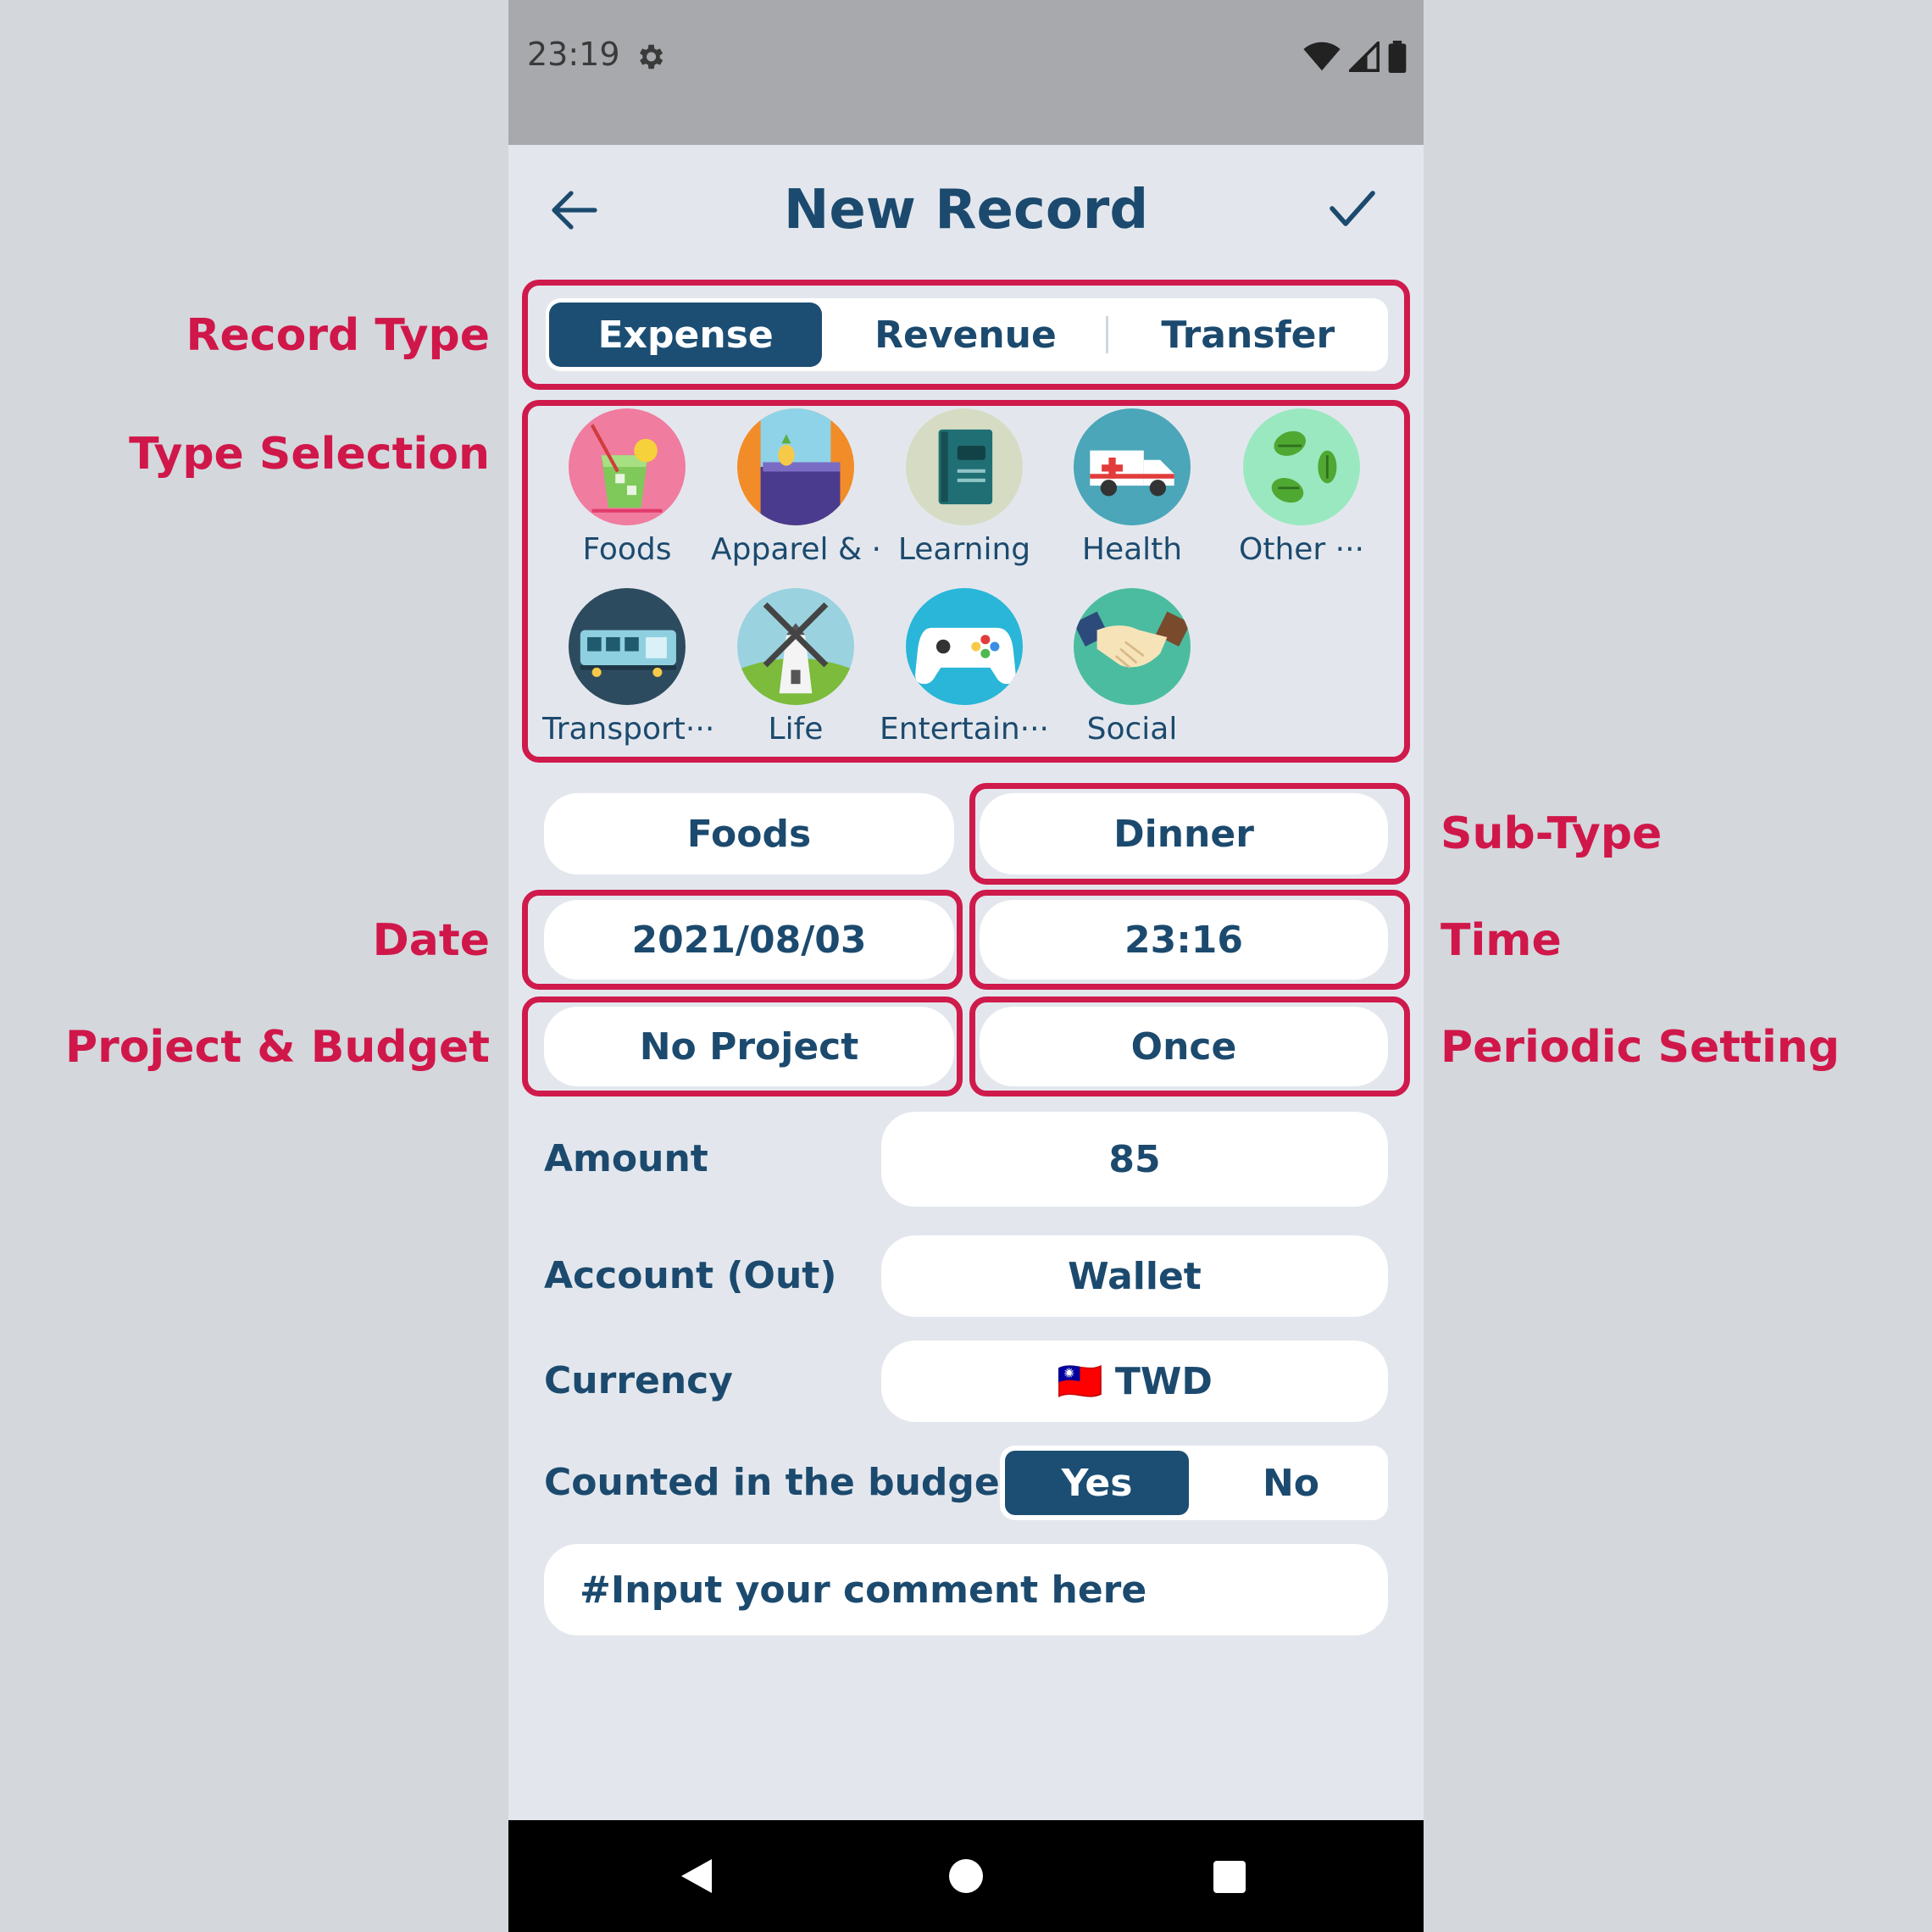 Image resolution: width=1932 pixels, height=1932 pixels. Describe the element at coordinates (964, 729) in the screenshot. I see `category-label: Entertain···` at that location.